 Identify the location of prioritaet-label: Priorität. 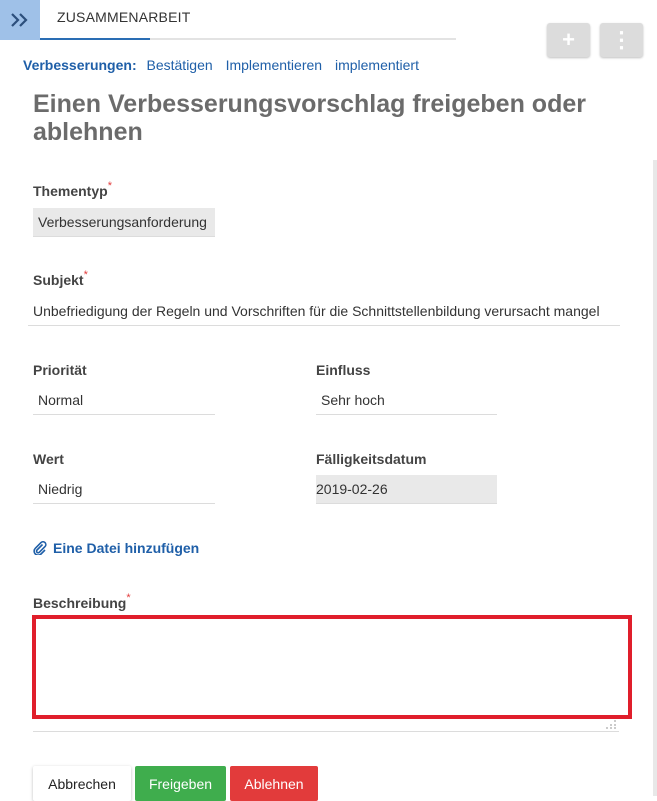
(60, 370).